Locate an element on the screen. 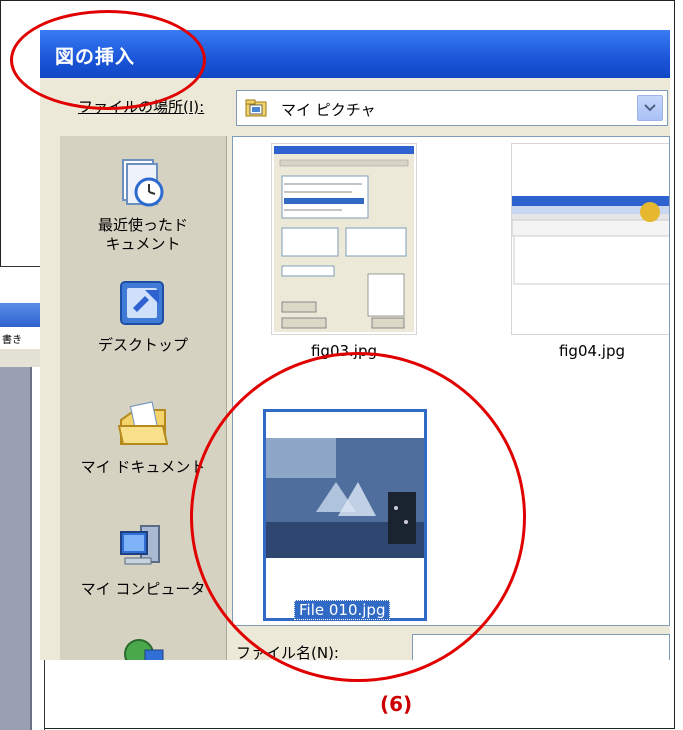  file-name-selected: File 010.jpg is located at coordinates (342, 610).